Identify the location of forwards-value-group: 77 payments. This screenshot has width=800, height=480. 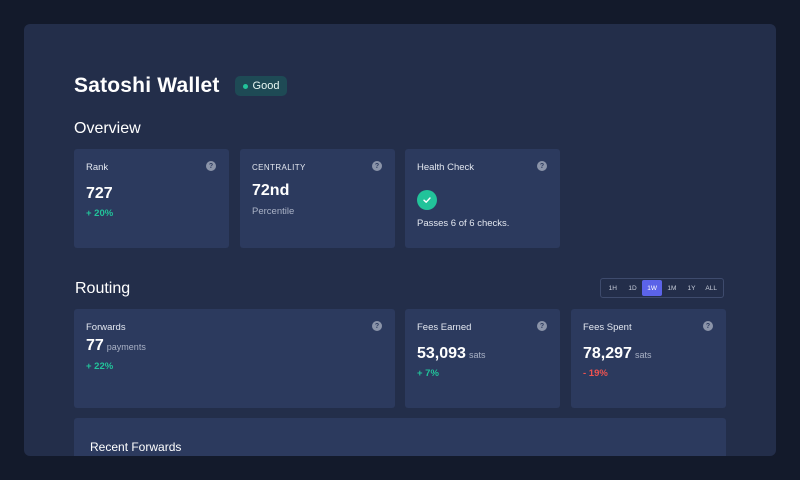
(116, 346).